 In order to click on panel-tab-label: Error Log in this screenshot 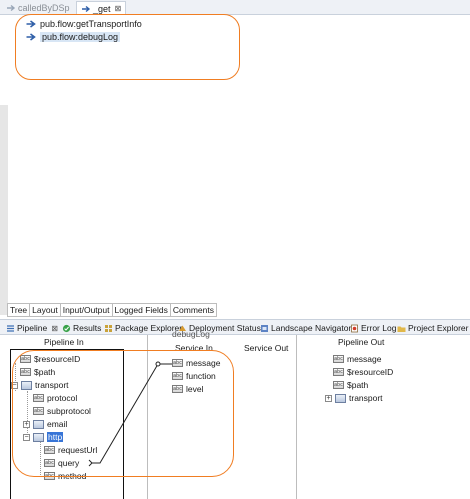, I will do `click(379, 328)`.